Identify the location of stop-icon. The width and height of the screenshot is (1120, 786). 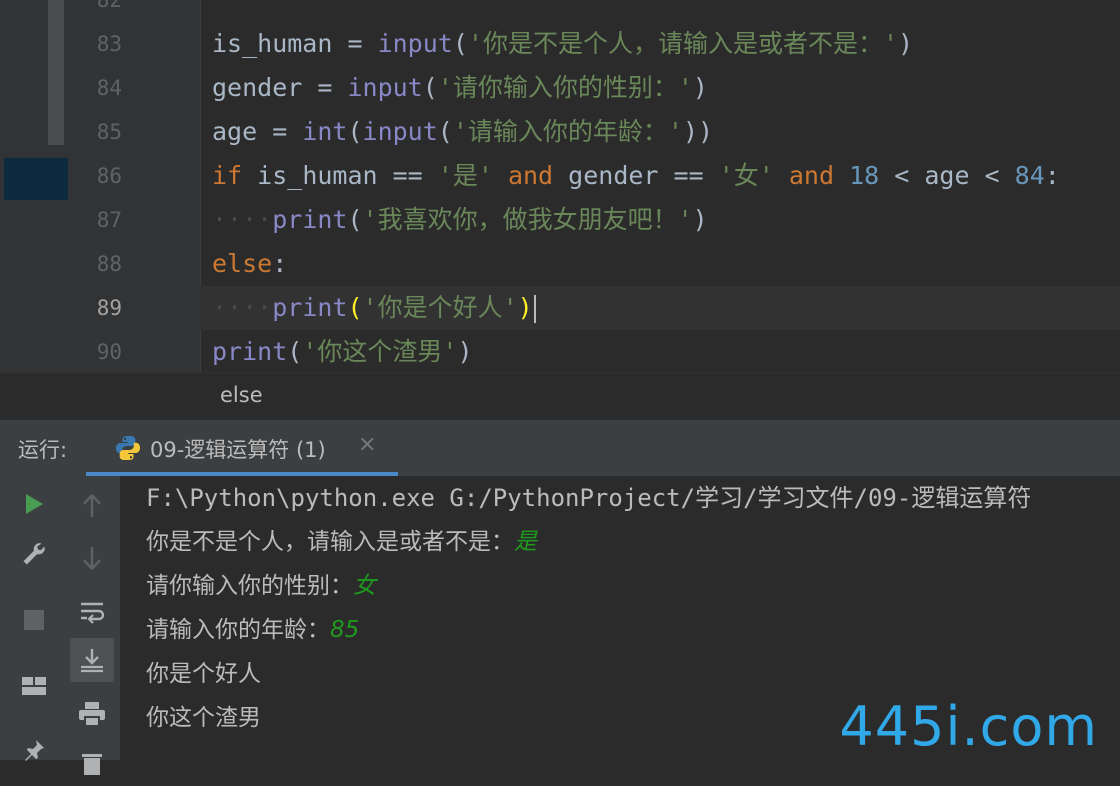
(34, 620).